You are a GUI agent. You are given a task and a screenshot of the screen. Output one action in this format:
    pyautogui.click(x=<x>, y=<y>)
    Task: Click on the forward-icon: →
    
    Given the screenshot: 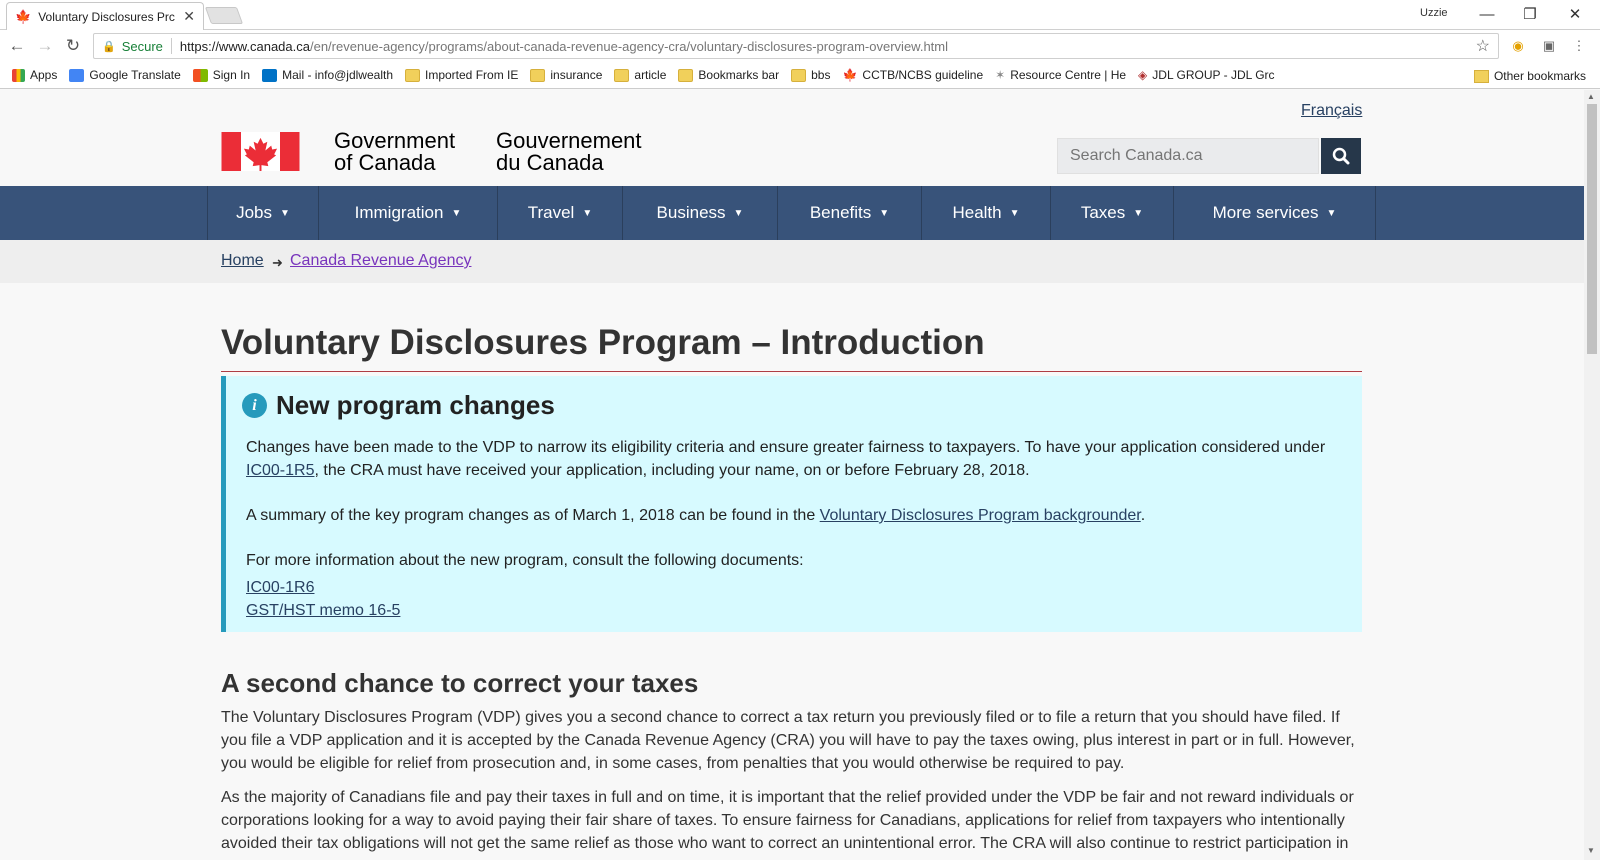 What is the action you would take?
    pyautogui.click(x=45, y=46)
    